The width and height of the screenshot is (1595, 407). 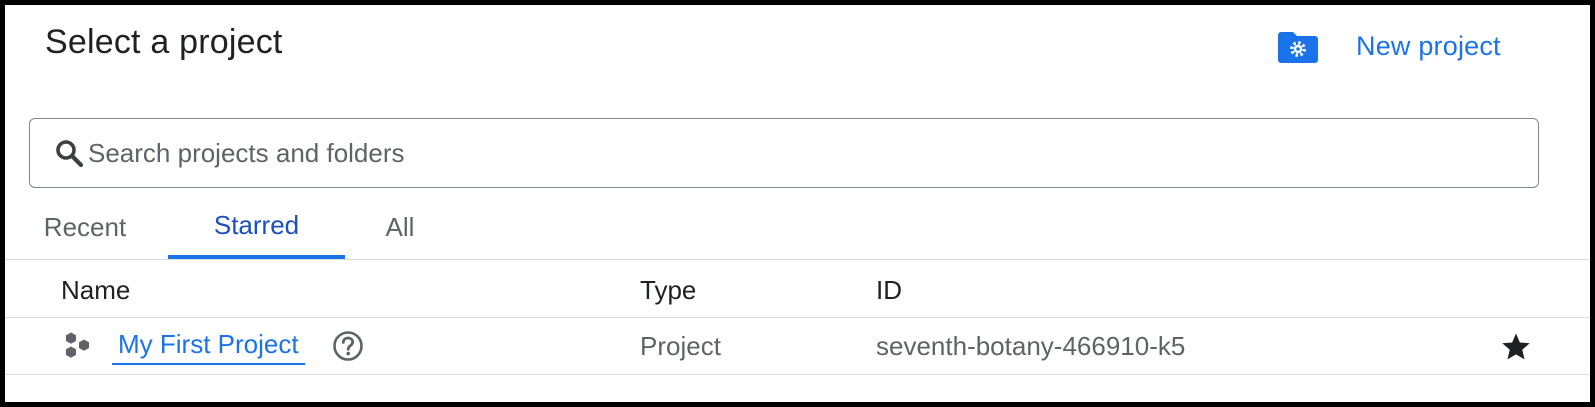 I want to click on project-id: seventh-botany-466910-k5, so click(x=1031, y=346).